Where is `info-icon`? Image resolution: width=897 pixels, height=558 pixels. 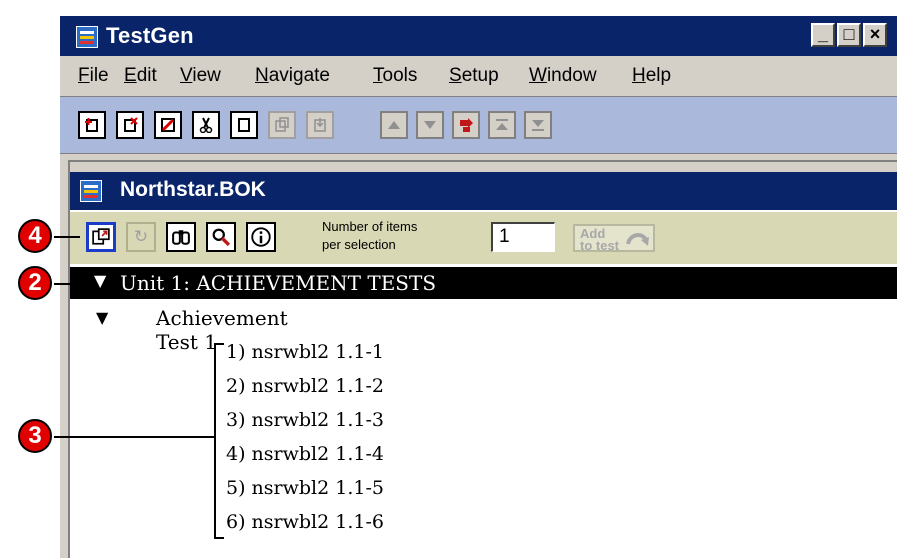 info-icon is located at coordinates (261, 237).